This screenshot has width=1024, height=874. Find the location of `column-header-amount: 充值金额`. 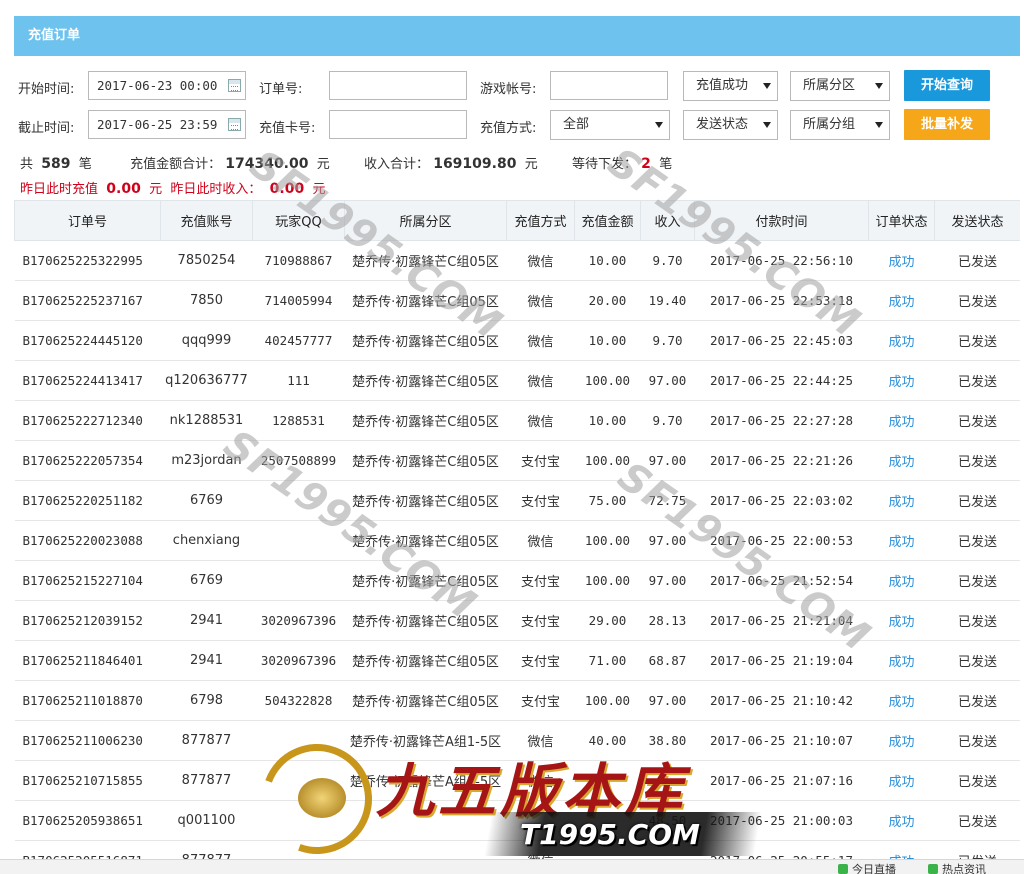

column-header-amount: 充值金额 is located at coordinates (607, 220).